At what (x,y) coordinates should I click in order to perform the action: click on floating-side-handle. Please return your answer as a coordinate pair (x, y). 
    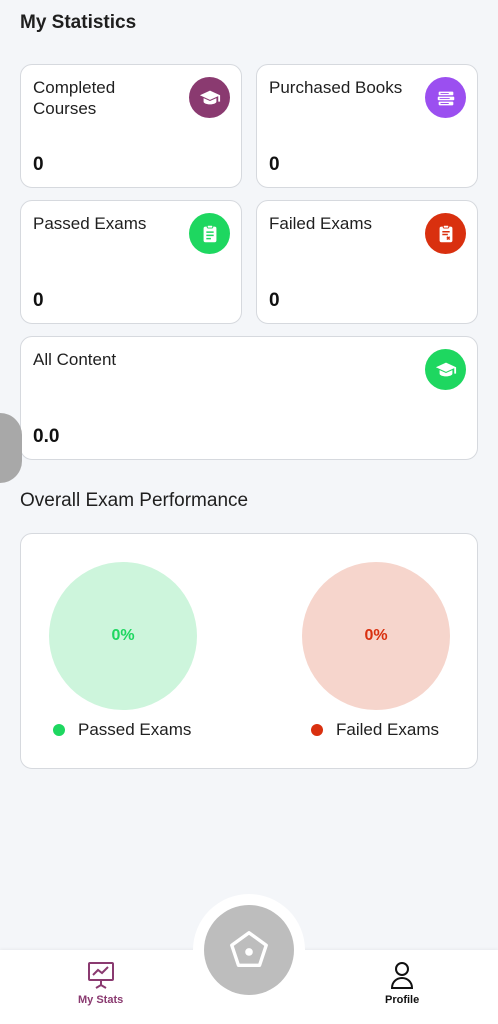
    Looking at the image, I should click on (11, 448).